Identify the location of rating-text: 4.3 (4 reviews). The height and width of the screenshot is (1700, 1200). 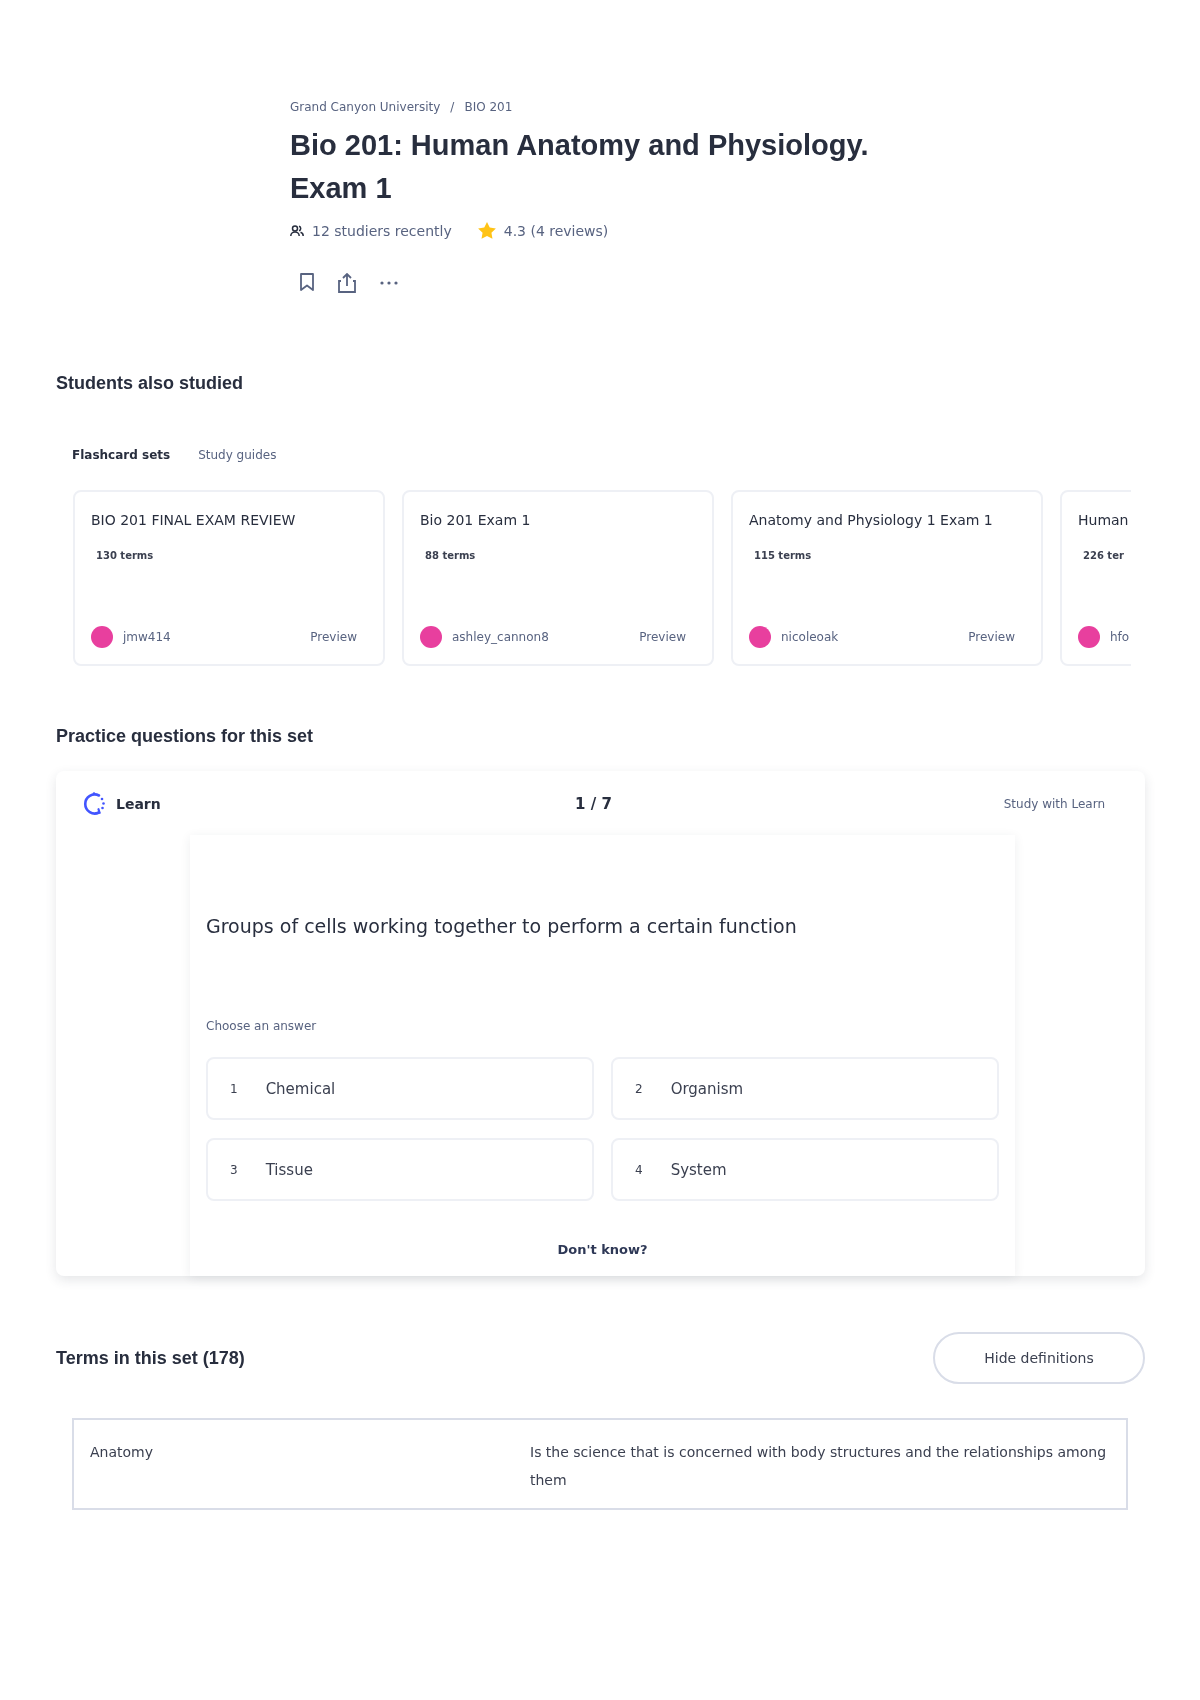
(556, 230).